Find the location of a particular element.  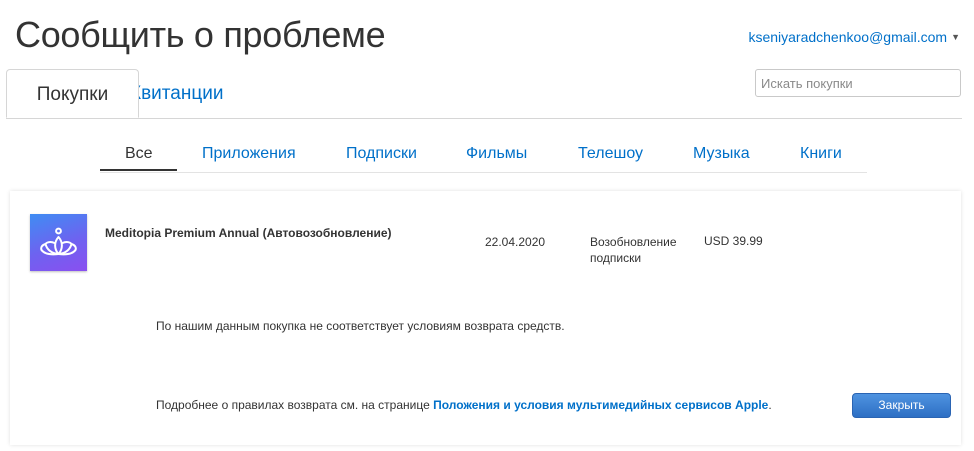

filter-movies: Фильмы is located at coordinates (496, 154).